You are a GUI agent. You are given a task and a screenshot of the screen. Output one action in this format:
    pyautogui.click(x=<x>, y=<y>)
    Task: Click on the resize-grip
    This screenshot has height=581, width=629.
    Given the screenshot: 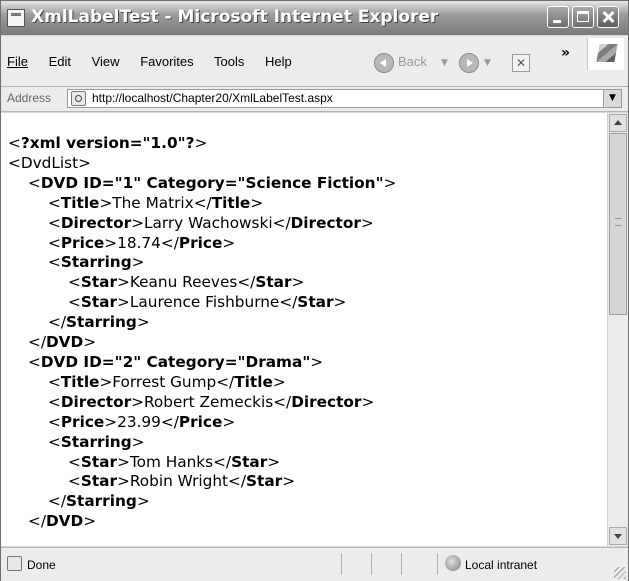 What is the action you would take?
    pyautogui.click(x=620, y=573)
    